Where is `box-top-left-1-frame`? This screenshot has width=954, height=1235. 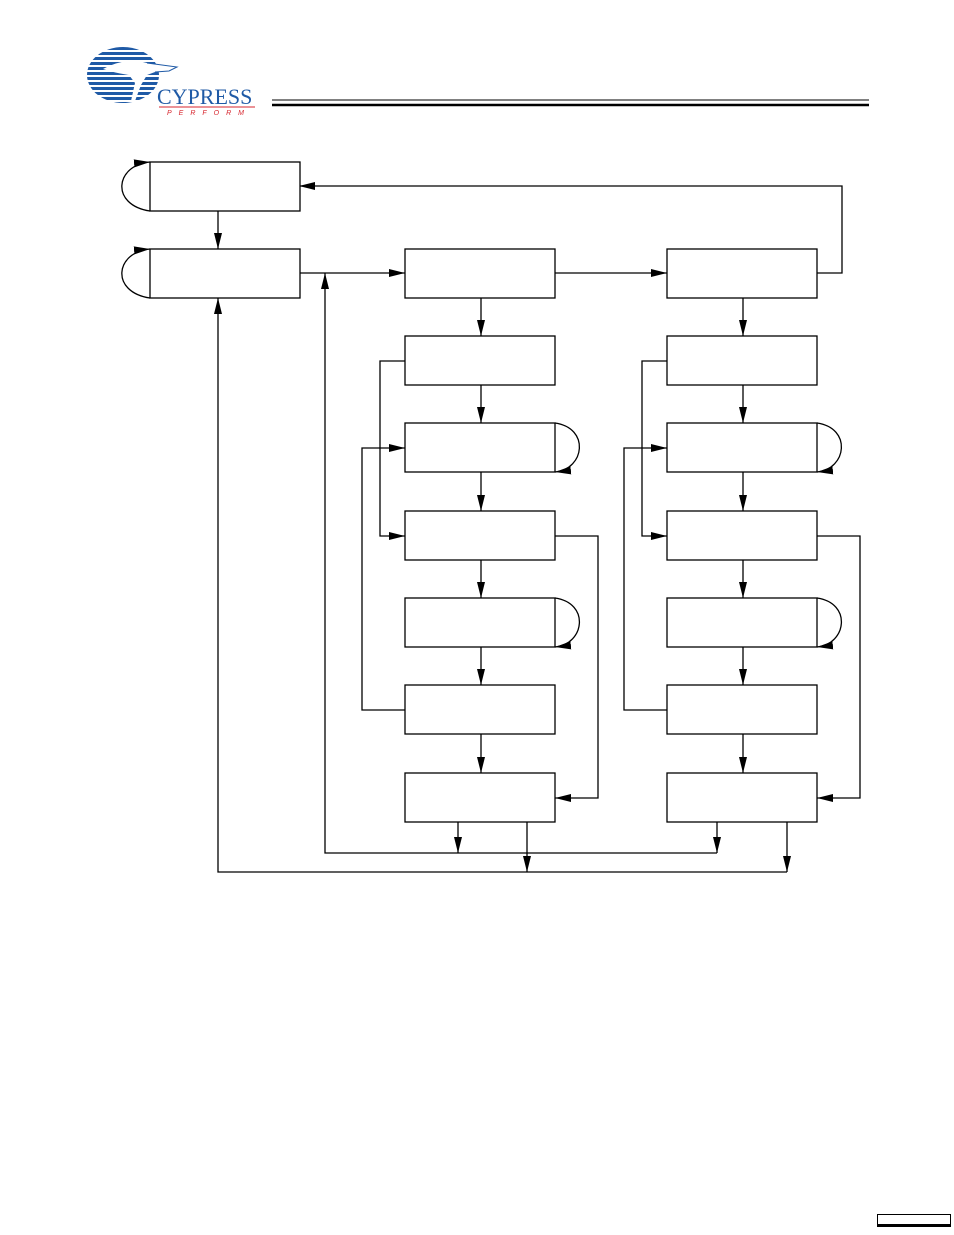 box-top-left-1-frame is located at coordinates (225, 186).